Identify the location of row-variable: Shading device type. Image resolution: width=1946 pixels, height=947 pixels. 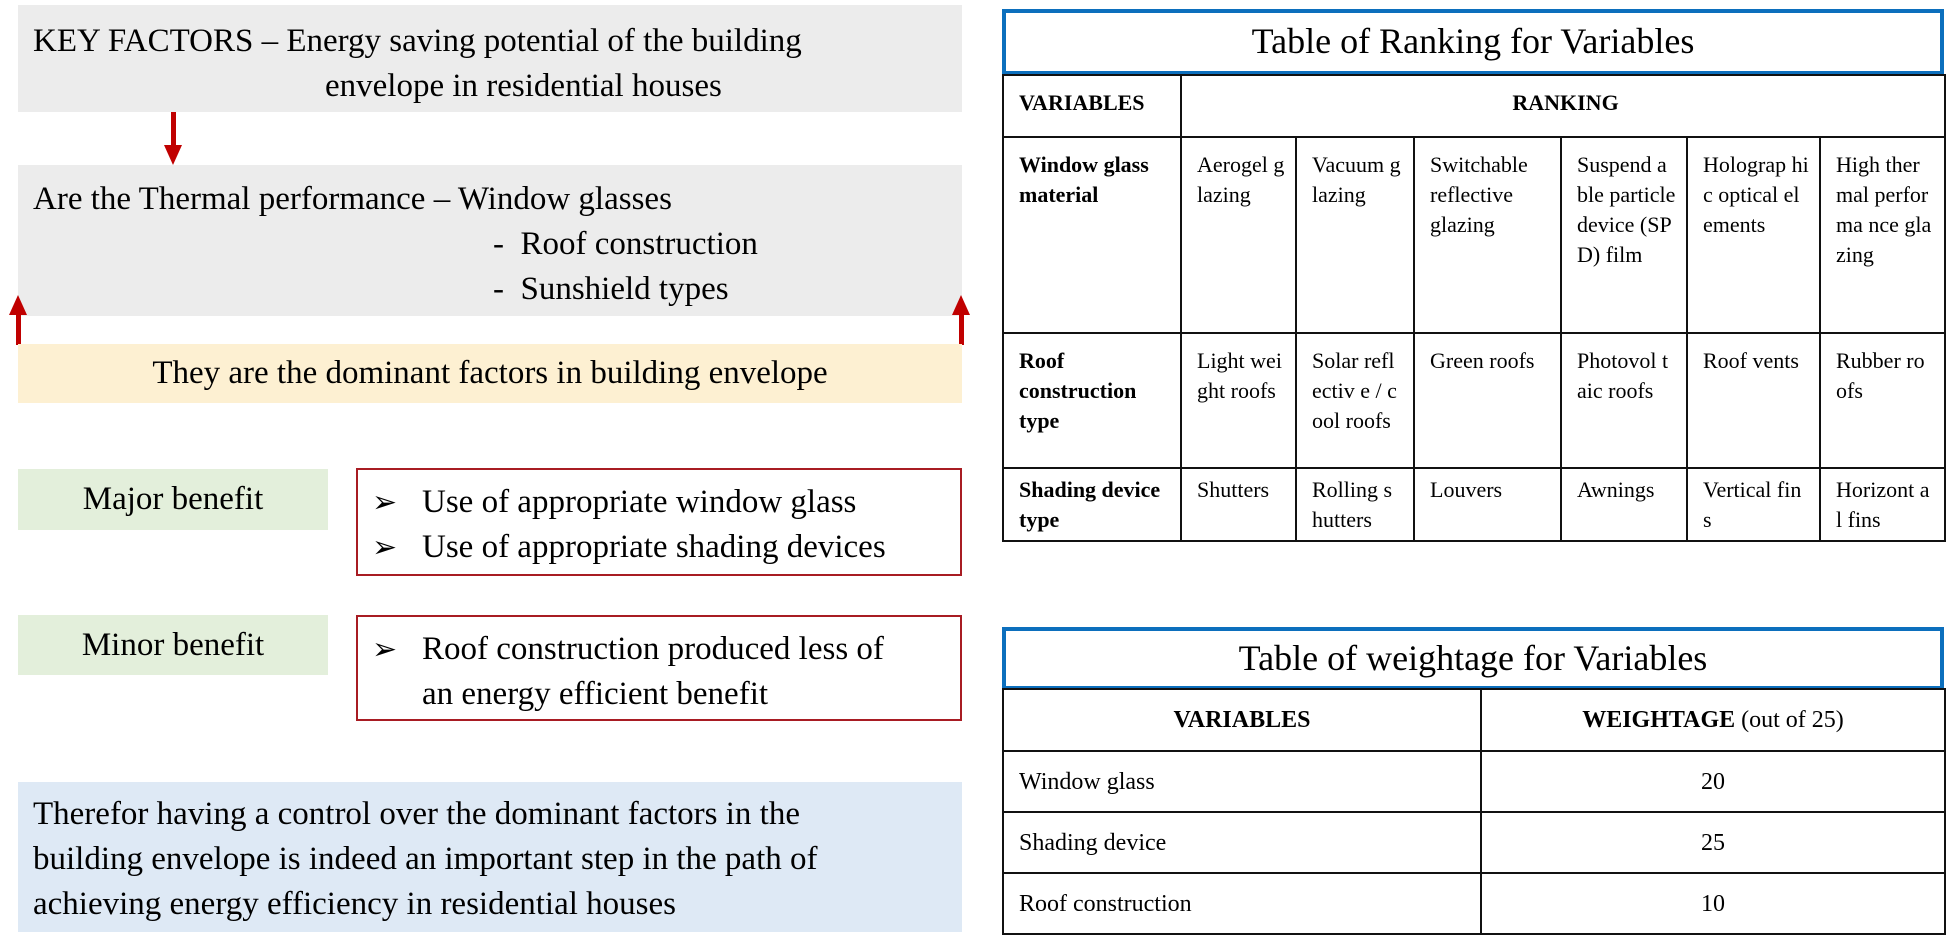
(1092, 504).